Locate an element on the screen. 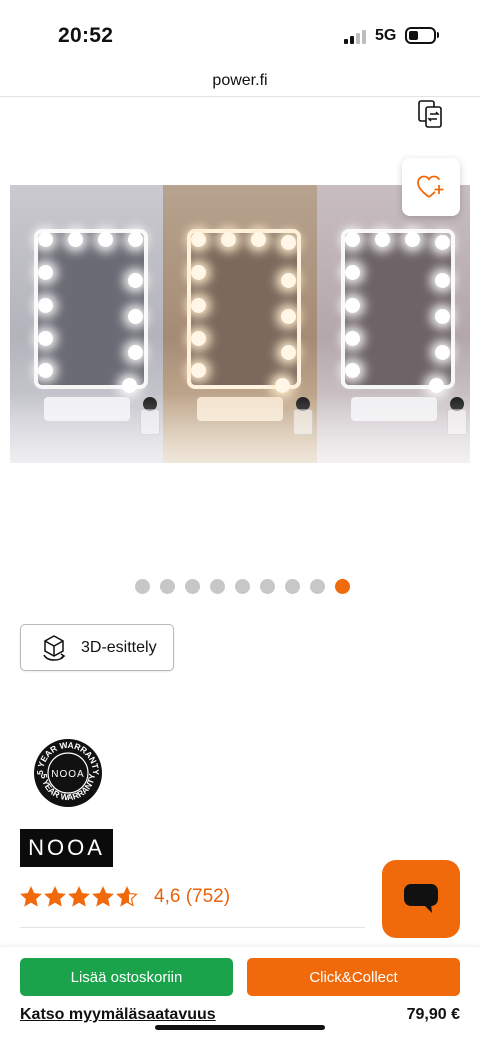 This screenshot has width=480, height=1041. click-collect-label: Click&Collect is located at coordinates (353, 977).